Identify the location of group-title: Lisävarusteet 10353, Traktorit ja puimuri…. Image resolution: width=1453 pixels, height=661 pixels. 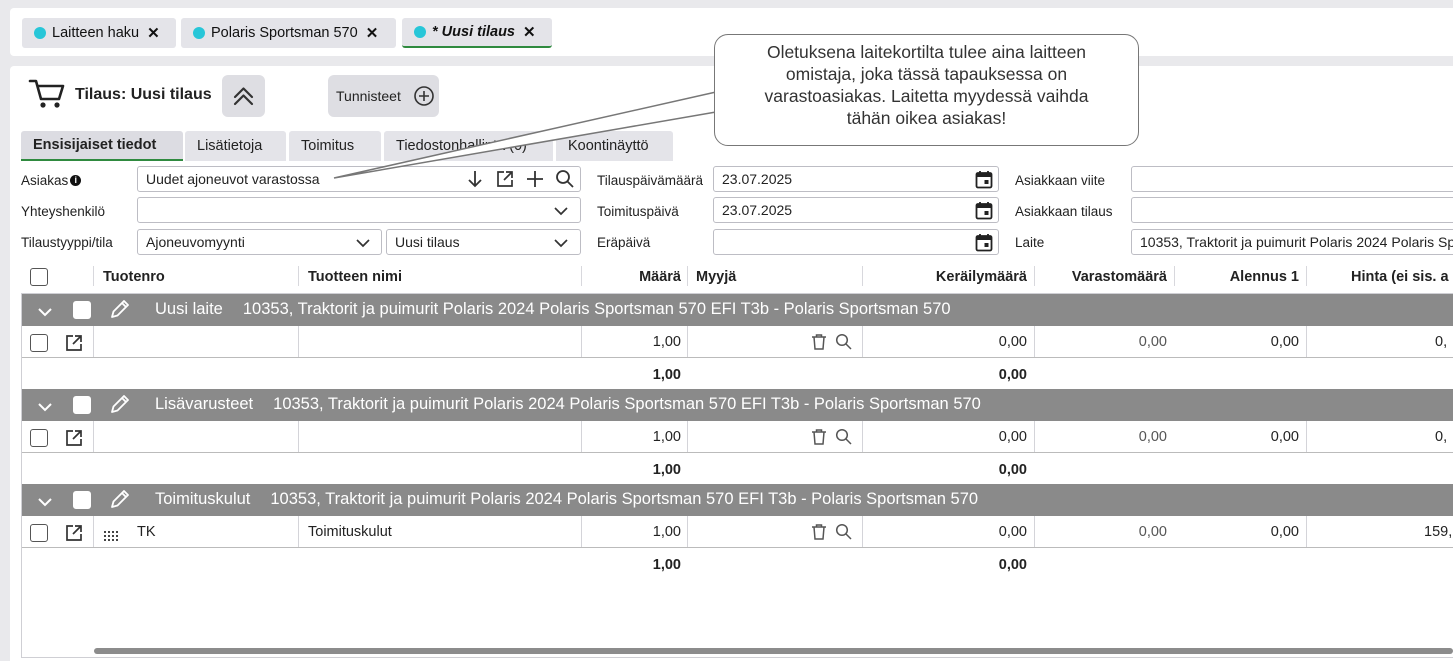
(568, 404).